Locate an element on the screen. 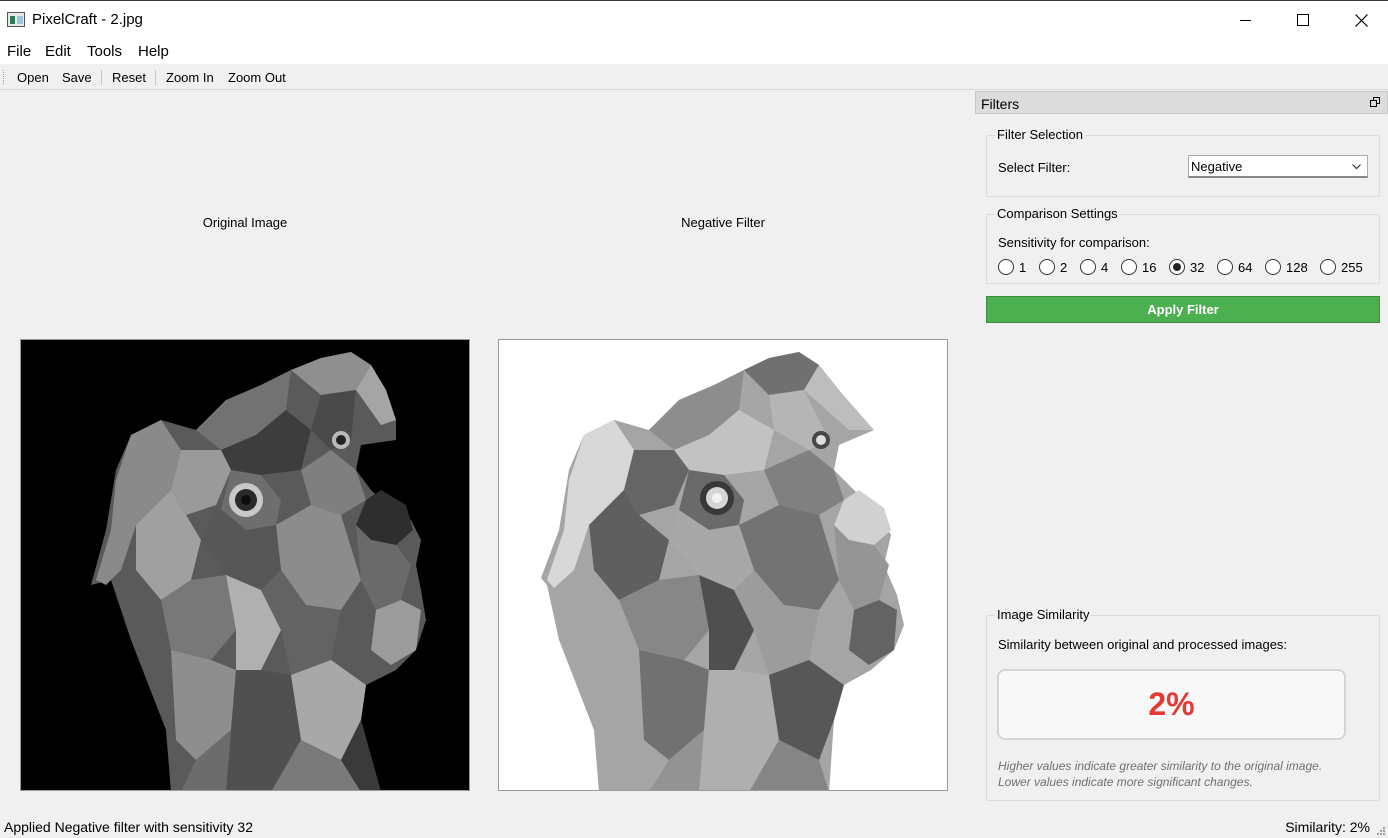  original-image-label: Original Image is located at coordinates (245, 222).